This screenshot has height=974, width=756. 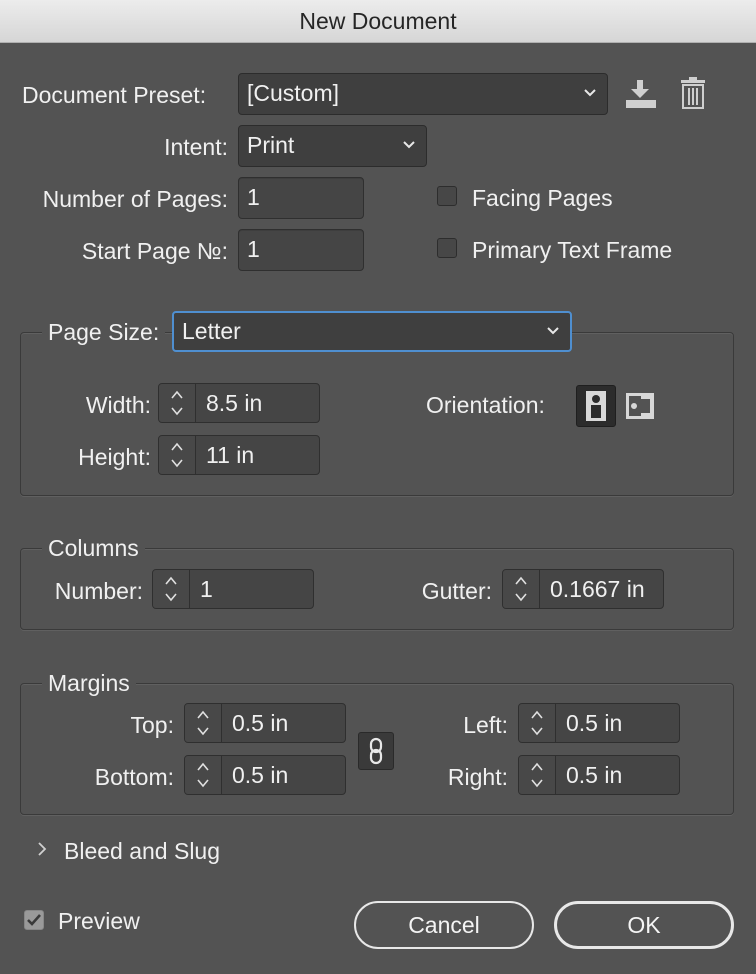 I want to click on columns-number-value: 1, so click(x=251, y=589).